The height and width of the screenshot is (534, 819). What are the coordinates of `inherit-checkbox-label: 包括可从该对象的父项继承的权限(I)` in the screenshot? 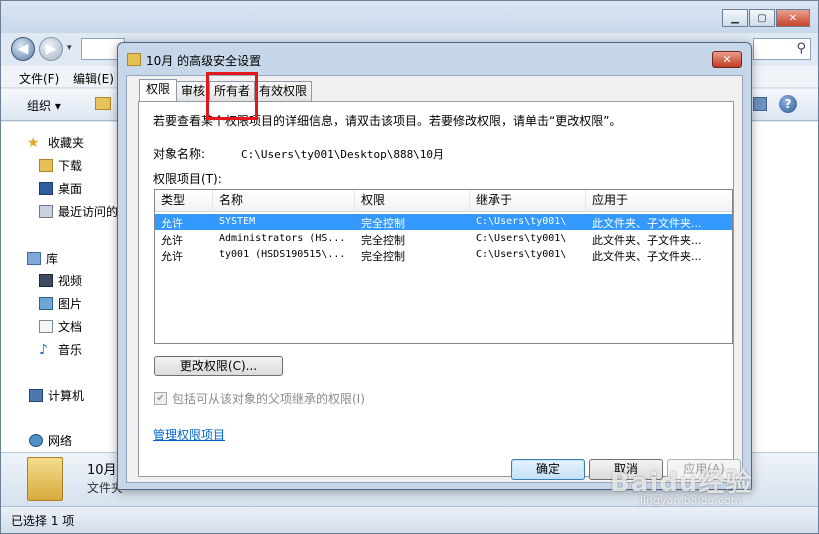 It's located at (268, 399).